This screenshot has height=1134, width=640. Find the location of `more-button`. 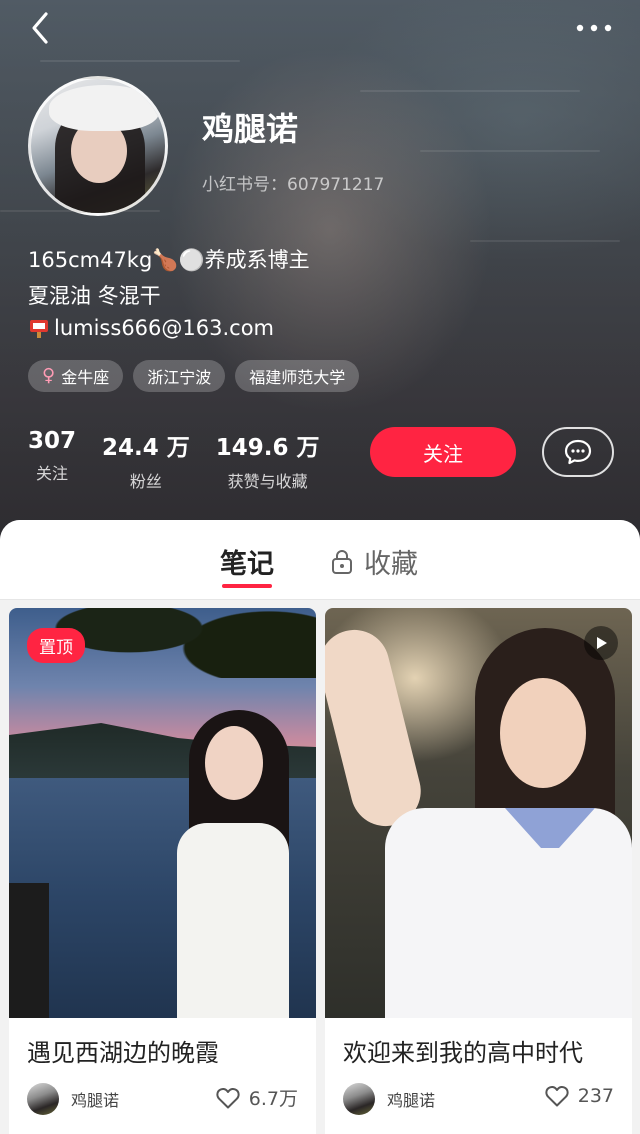

more-button is located at coordinates (594, 28).